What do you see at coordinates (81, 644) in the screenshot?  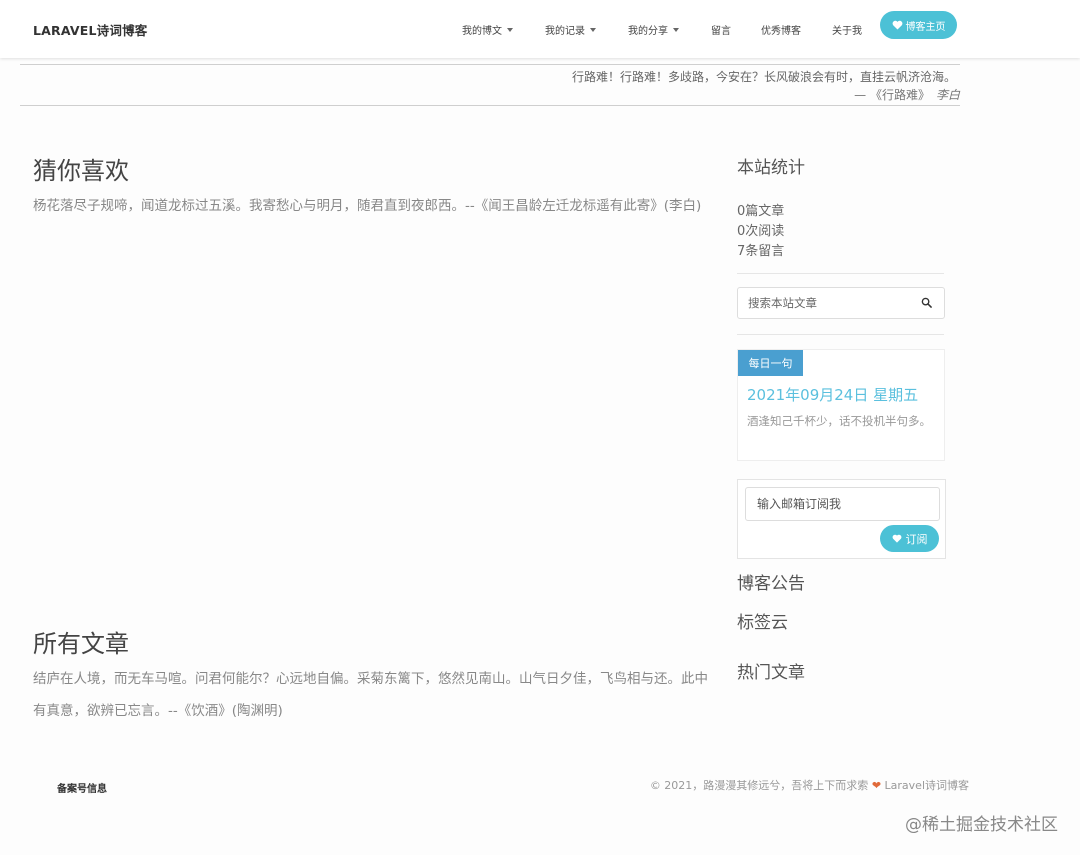 I see `all-posts-title: 所有文章` at bounding box center [81, 644].